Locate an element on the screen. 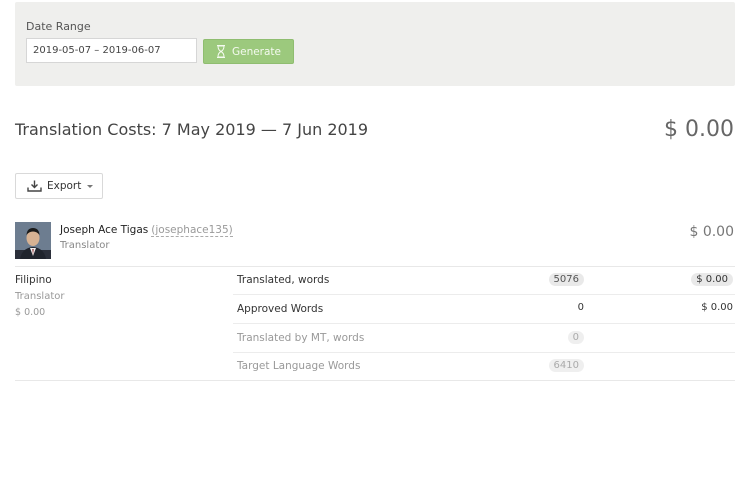 The width and height of the screenshot is (750, 485). user-role: Translator is located at coordinates (85, 245).